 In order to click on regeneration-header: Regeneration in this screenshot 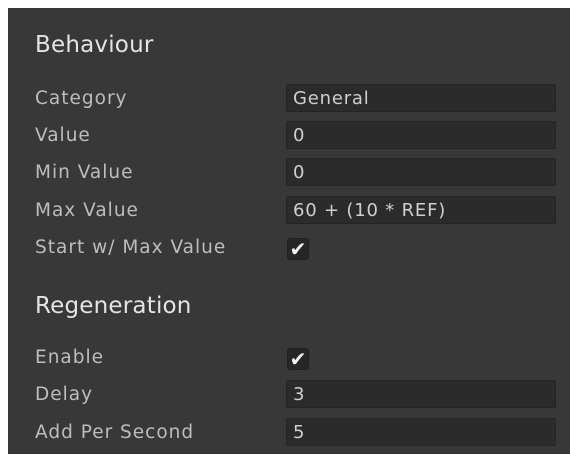, I will do `click(113, 306)`.